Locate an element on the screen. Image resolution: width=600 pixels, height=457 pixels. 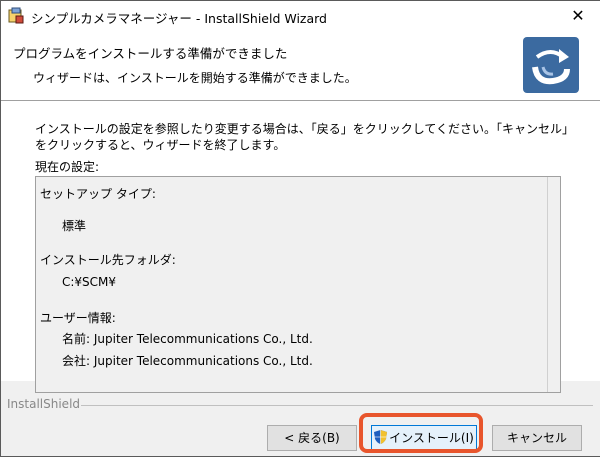
title-bar: シンプルカメラマネージャー - InstallShield Wizard ✕ is located at coordinates (300, 16).